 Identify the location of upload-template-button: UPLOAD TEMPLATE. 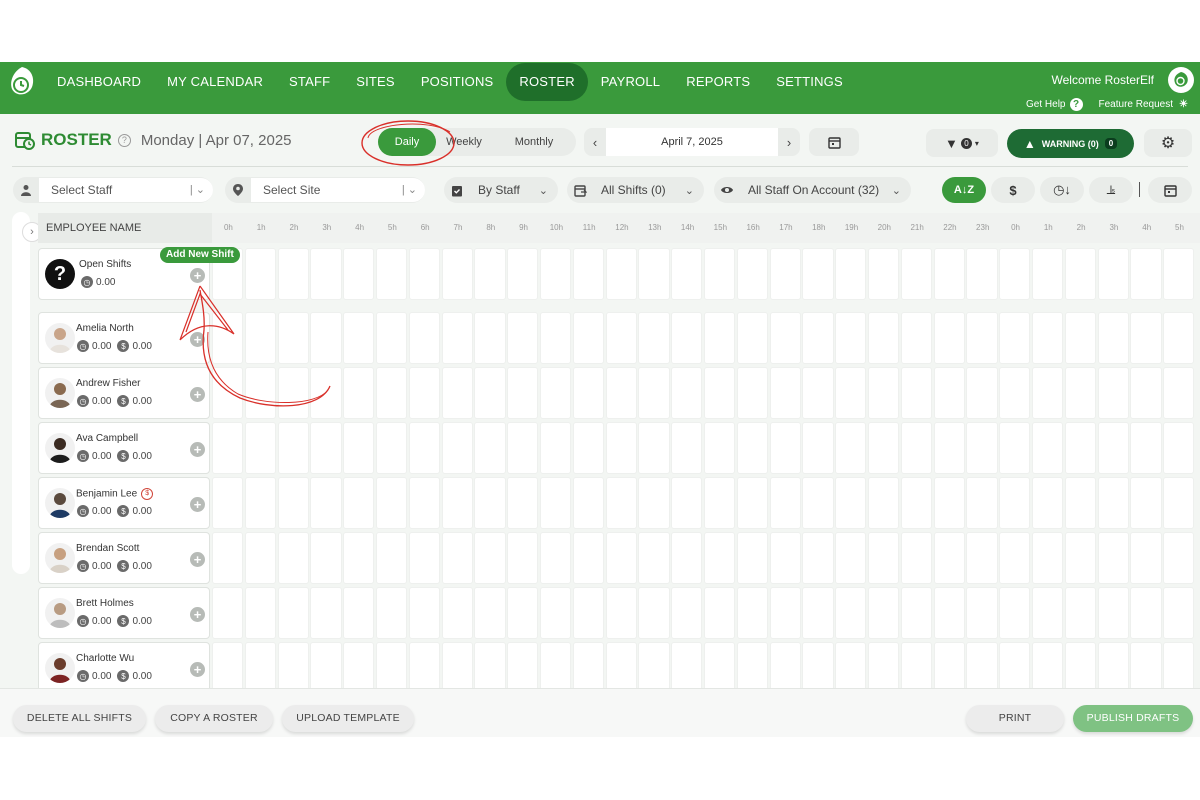
(348, 718).